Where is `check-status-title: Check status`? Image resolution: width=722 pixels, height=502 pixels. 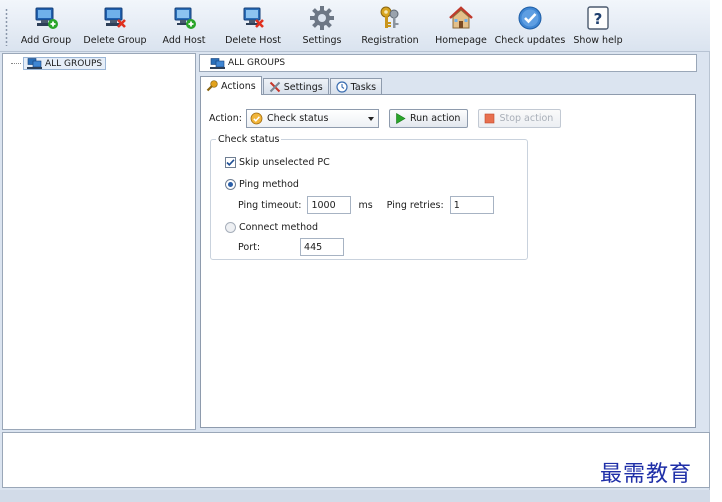
check-status-title: Check status is located at coordinates (249, 139).